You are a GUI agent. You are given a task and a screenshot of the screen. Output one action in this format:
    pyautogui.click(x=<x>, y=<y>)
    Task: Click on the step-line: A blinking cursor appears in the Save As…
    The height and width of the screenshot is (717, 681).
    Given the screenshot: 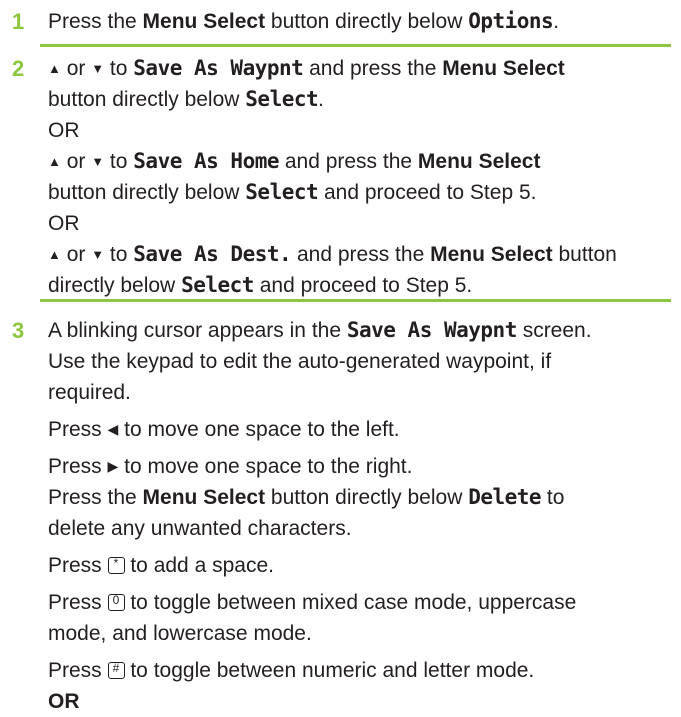 What is the action you would take?
    pyautogui.click(x=360, y=330)
    